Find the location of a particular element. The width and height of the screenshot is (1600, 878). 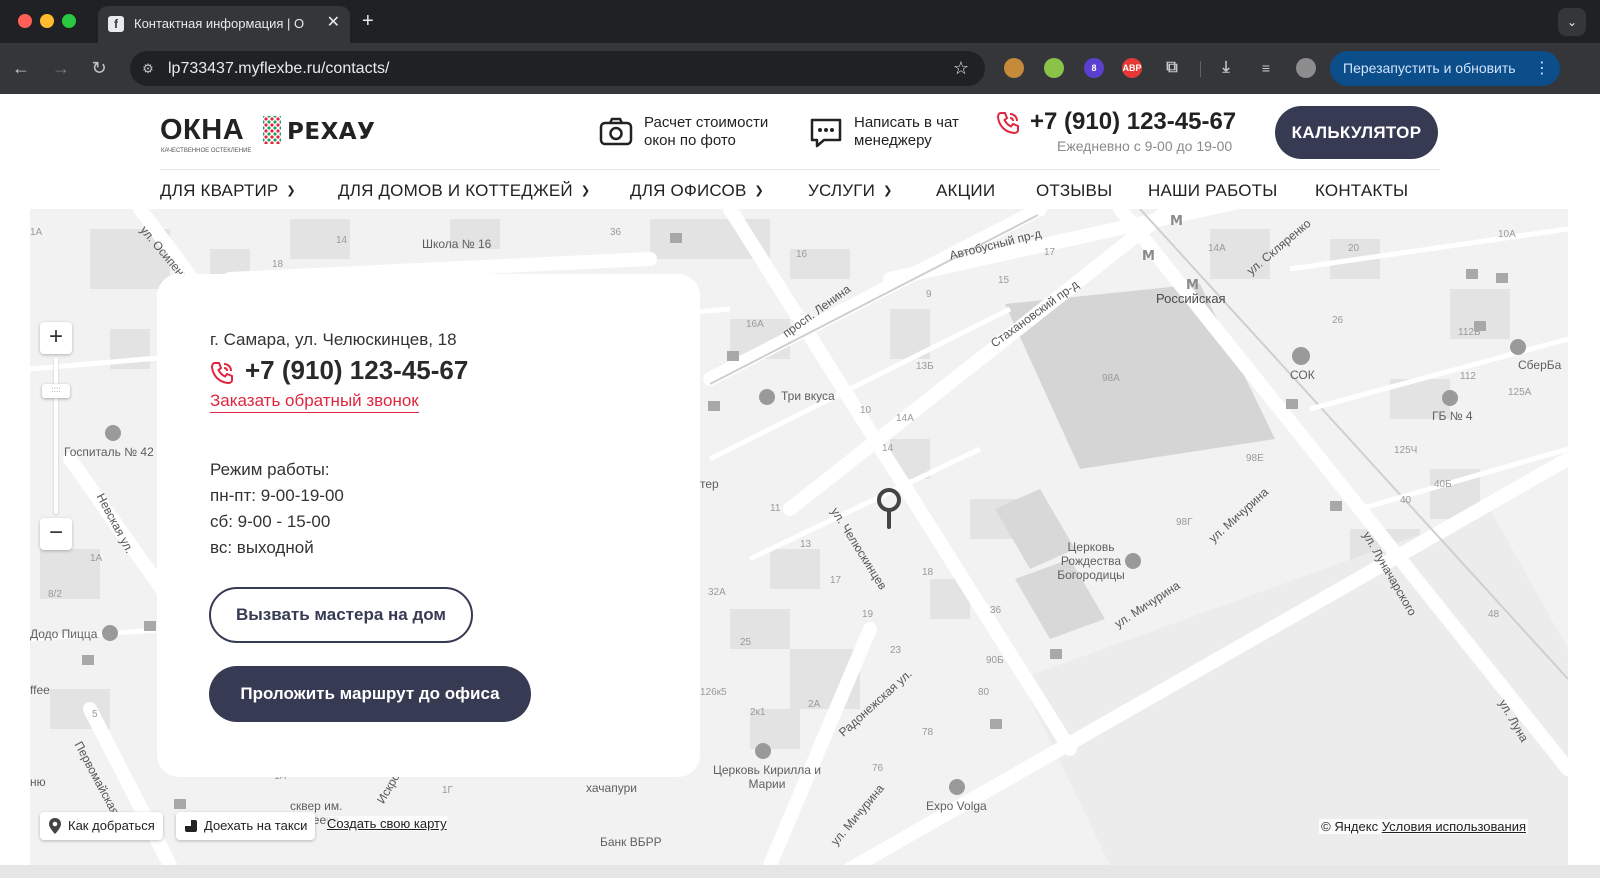

map-zoom-control: + :::: − is located at coordinates (56, 437).